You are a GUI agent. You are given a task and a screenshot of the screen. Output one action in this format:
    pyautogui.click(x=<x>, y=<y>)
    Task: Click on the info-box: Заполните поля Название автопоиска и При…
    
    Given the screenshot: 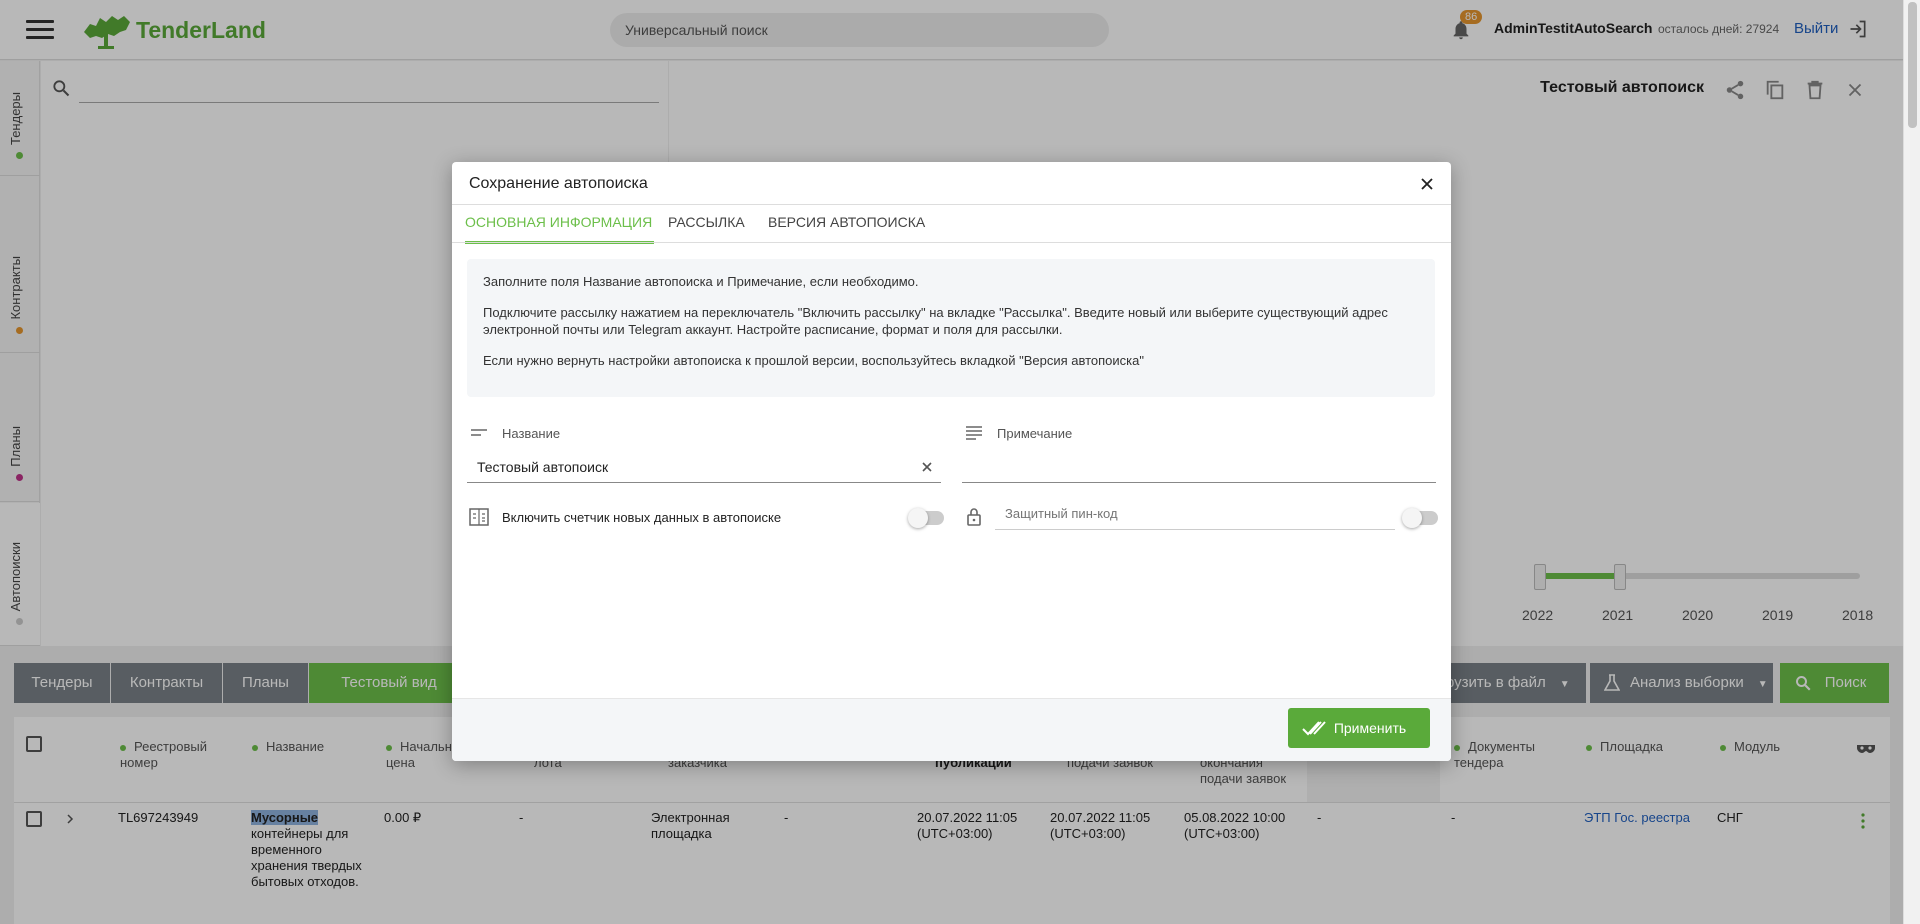 What is the action you would take?
    pyautogui.click(x=951, y=328)
    